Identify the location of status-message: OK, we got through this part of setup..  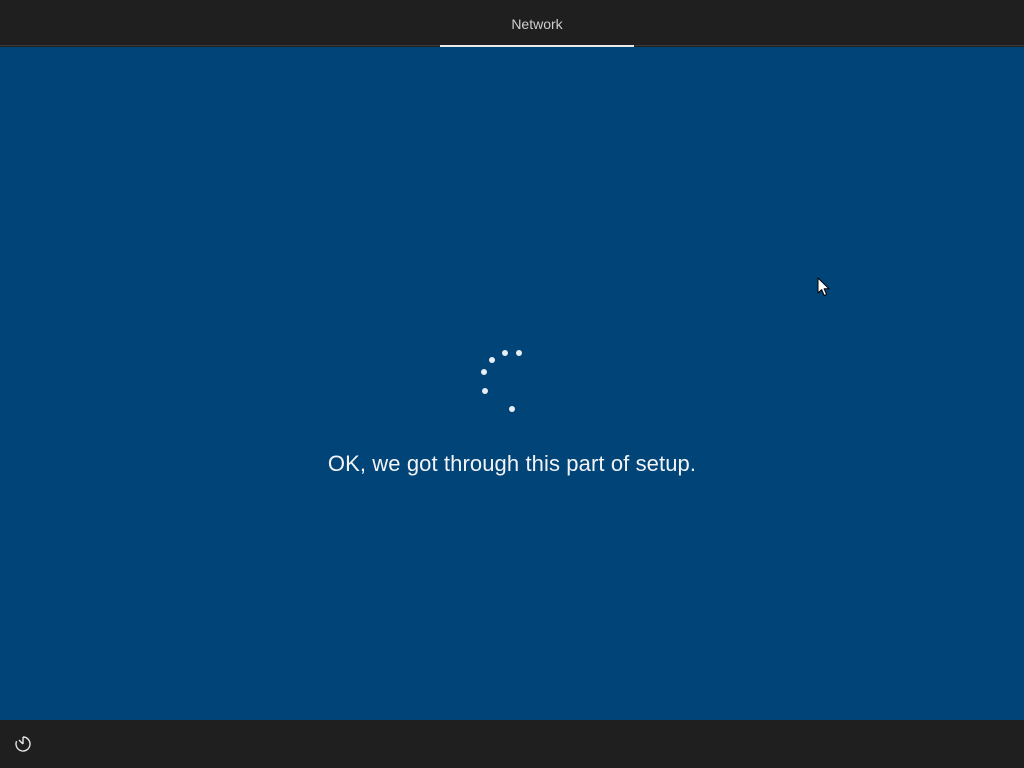
(512, 463).